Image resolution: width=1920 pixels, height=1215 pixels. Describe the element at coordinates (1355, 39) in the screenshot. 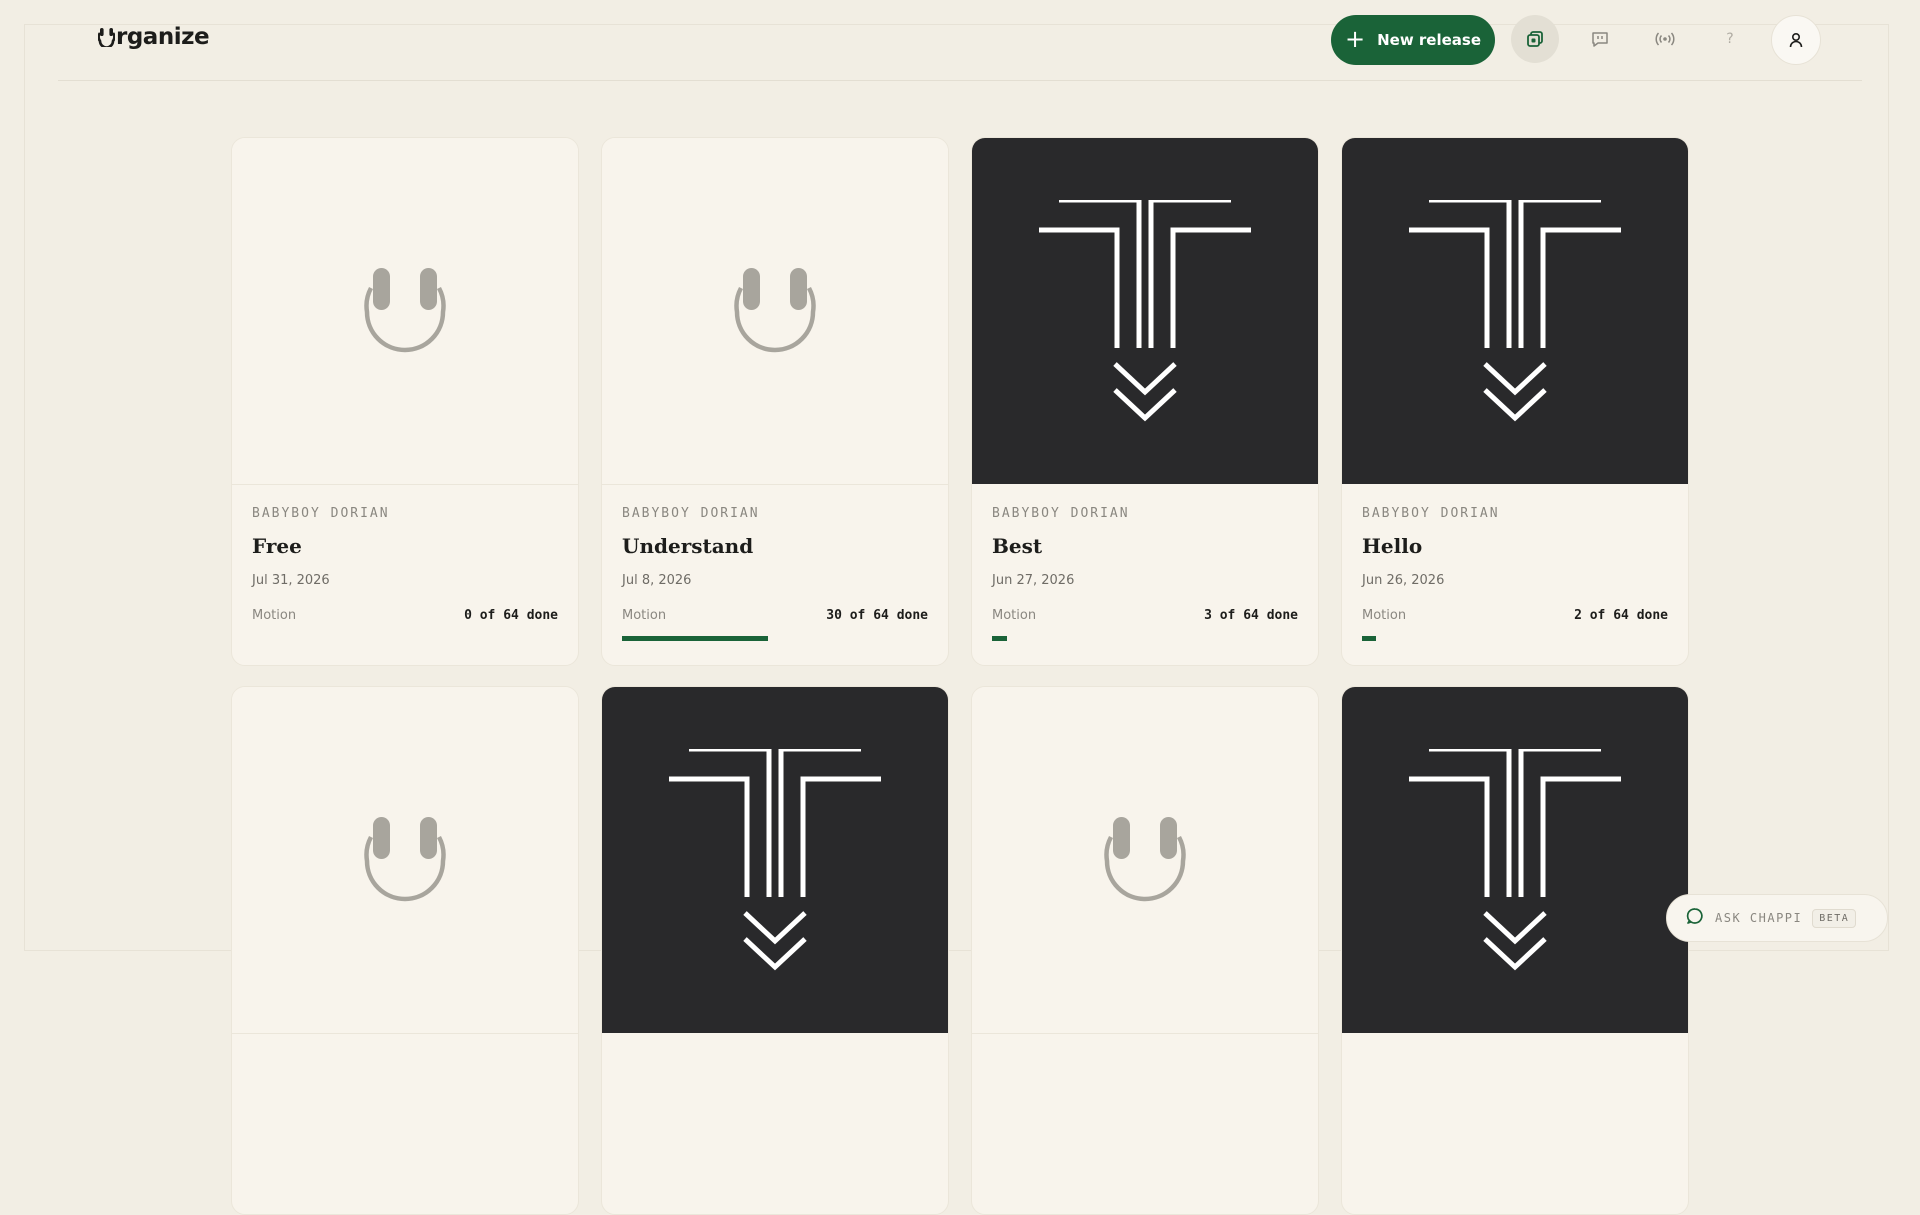

I see `plus-icon: +` at that location.